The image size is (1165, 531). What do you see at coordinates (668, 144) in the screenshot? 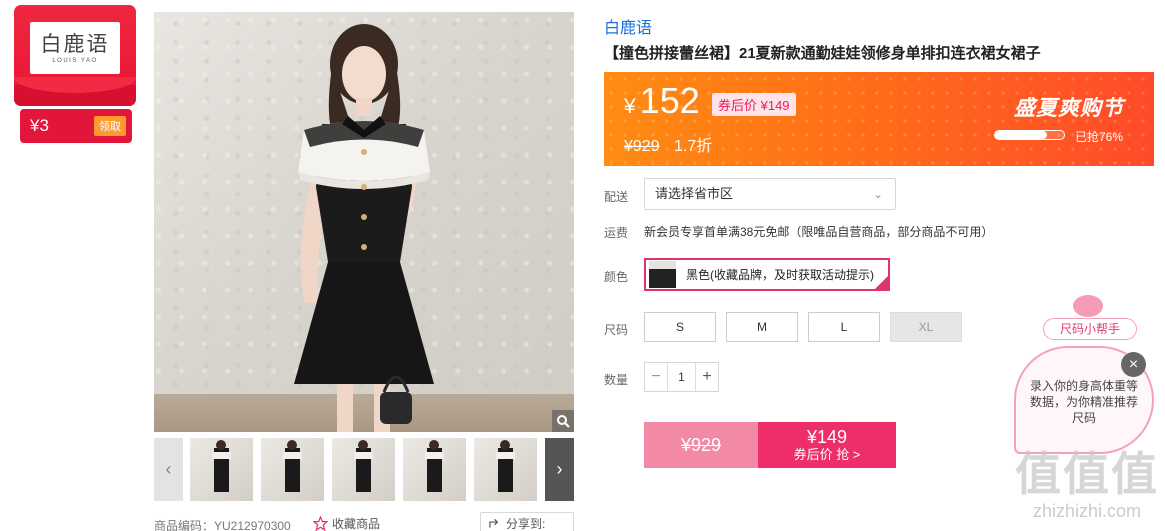
I see `original-price-row: ¥929 1.7折` at bounding box center [668, 144].